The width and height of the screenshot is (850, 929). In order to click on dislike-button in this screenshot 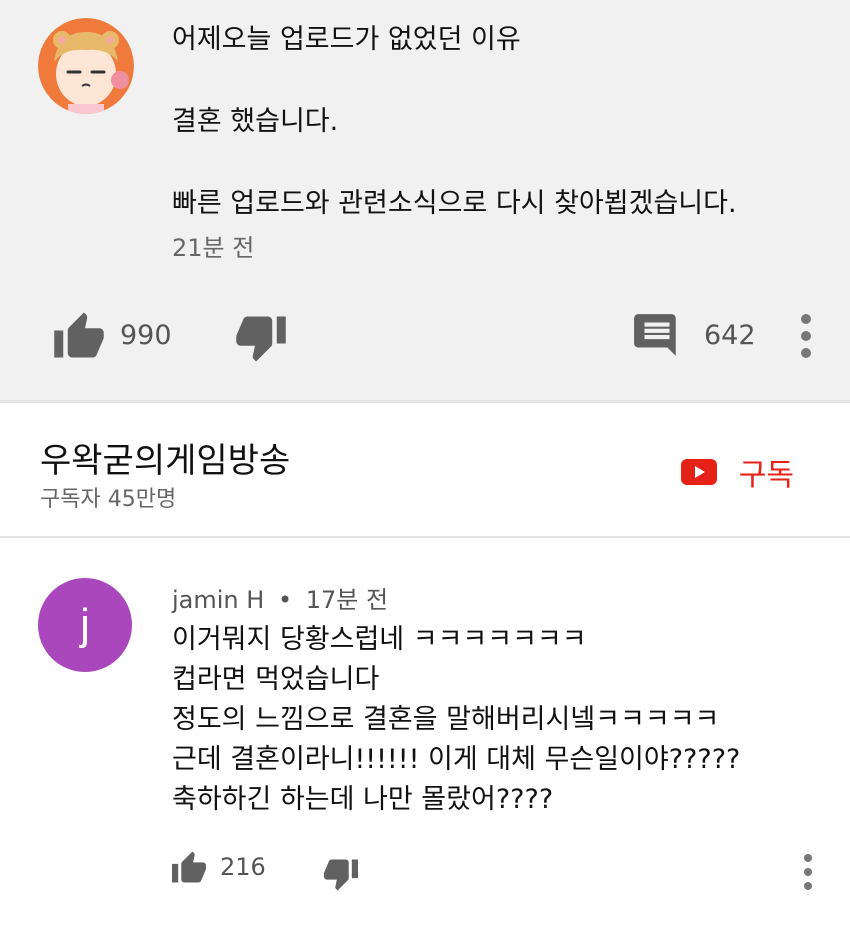, I will do `click(261, 339)`.